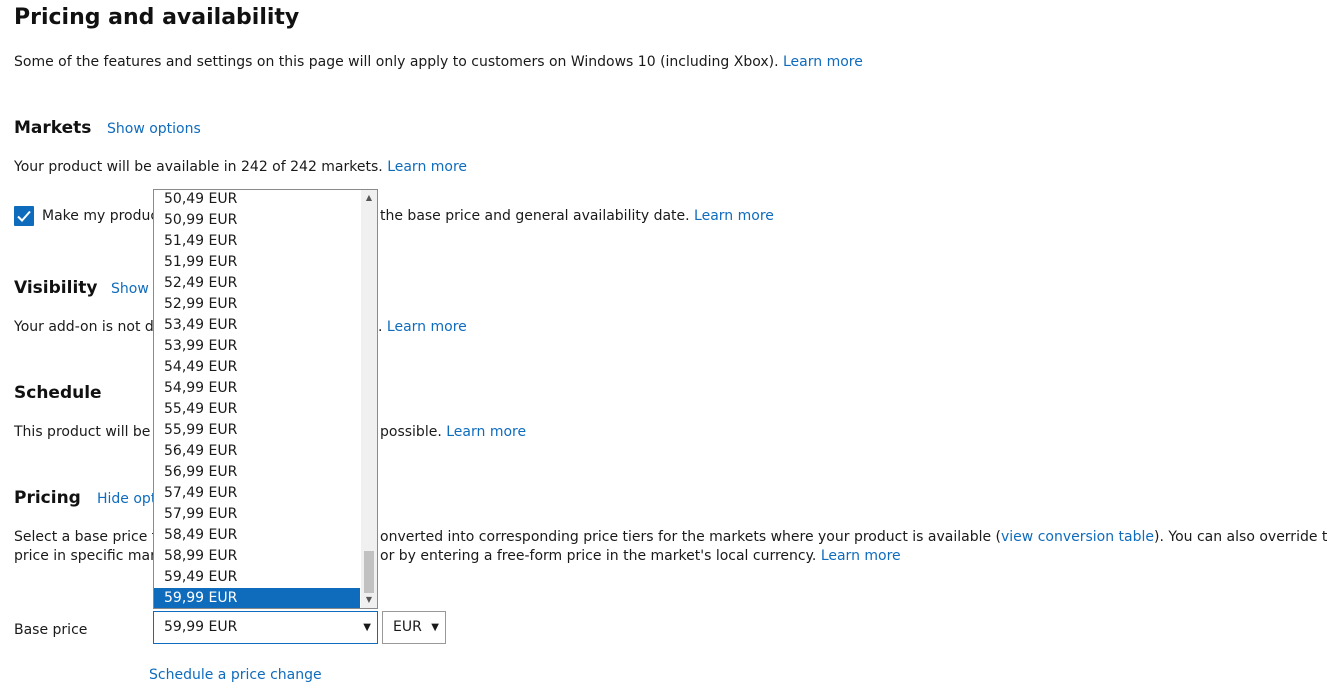 The height and width of the screenshot is (695, 1327). Describe the element at coordinates (407, 627) in the screenshot. I see `currency-value: EUR` at that location.